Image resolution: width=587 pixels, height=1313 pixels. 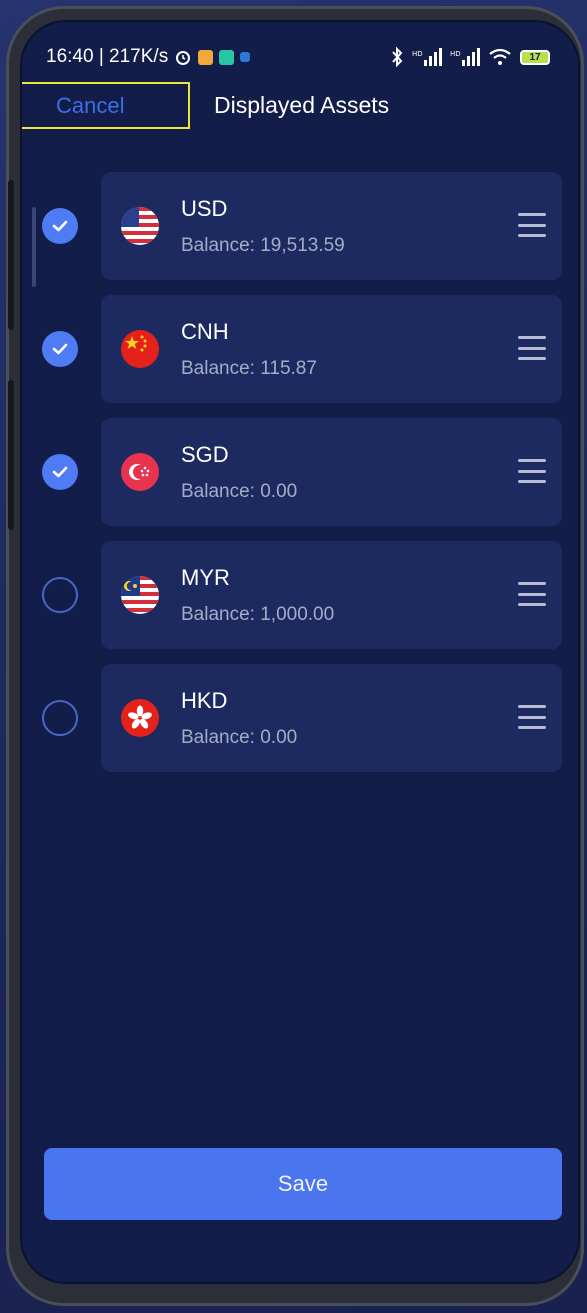 What do you see at coordinates (140, 472) in the screenshot?
I see `sg-flag-icon` at bounding box center [140, 472].